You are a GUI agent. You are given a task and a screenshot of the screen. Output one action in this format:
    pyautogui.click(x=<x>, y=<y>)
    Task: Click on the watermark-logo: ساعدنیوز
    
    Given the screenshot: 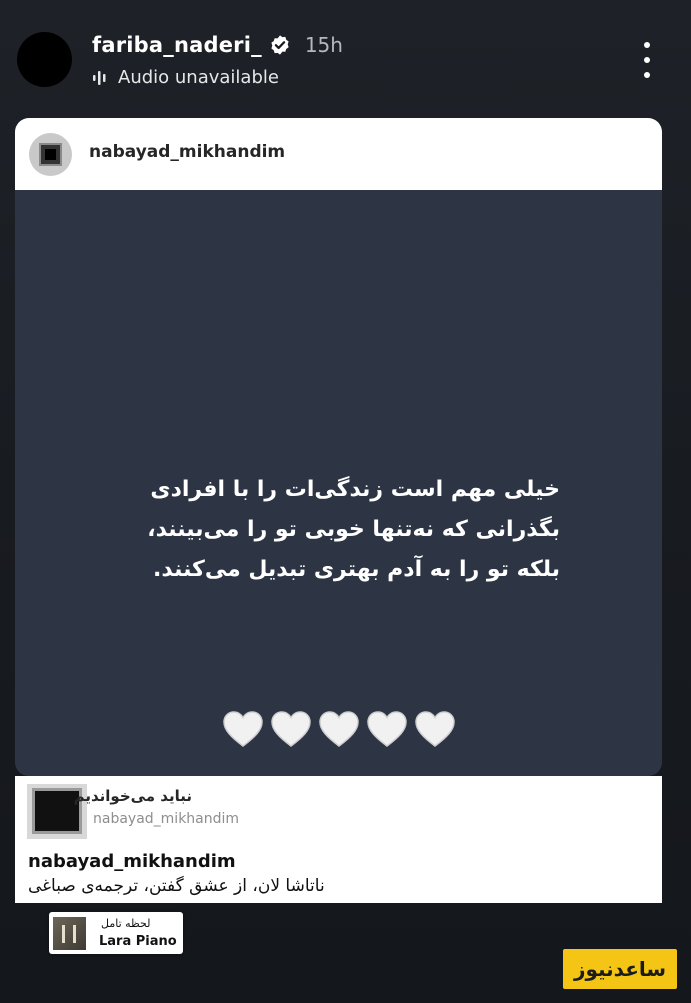 What is the action you would take?
    pyautogui.click(x=620, y=969)
    